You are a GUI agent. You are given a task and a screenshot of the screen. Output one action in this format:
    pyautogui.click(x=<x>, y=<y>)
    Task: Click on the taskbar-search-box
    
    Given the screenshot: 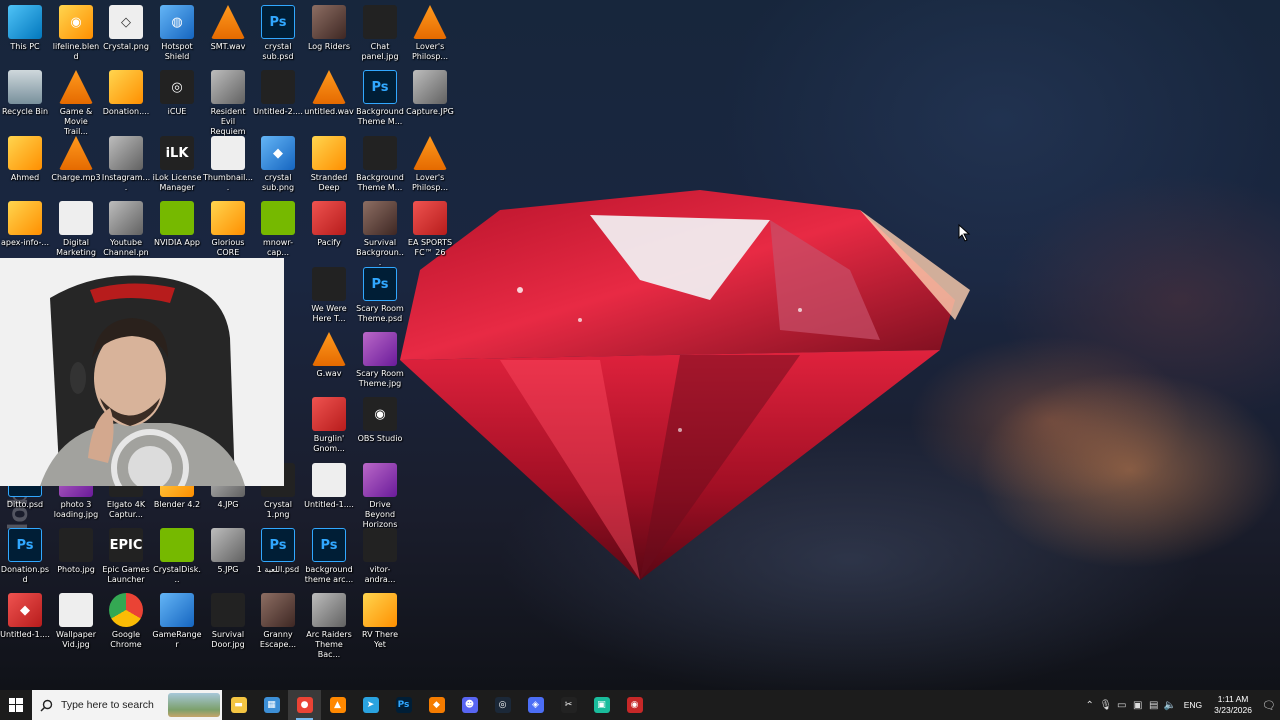 What is the action you would take?
    pyautogui.click(x=127, y=705)
    